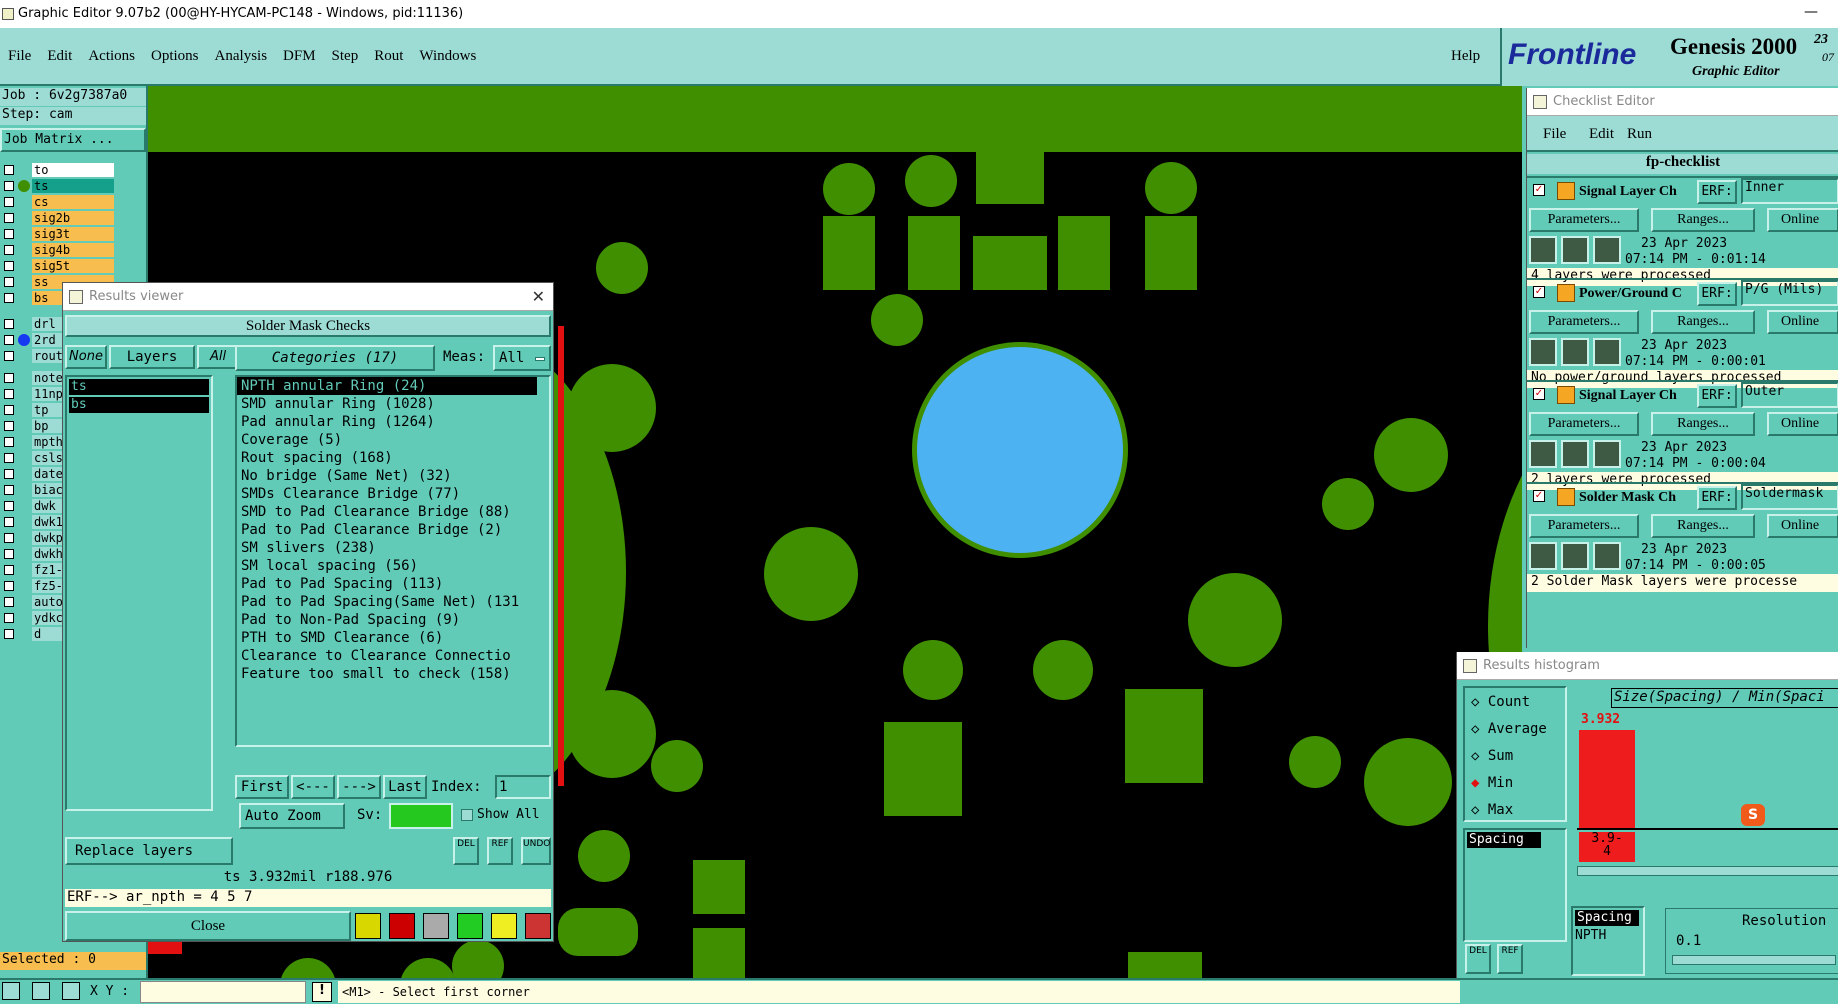 The width and height of the screenshot is (1838, 1004). What do you see at coordinates (1789, 497) in the screenshot?
I see `erf-value: Soldermask` at bounding box center [1789, 497].